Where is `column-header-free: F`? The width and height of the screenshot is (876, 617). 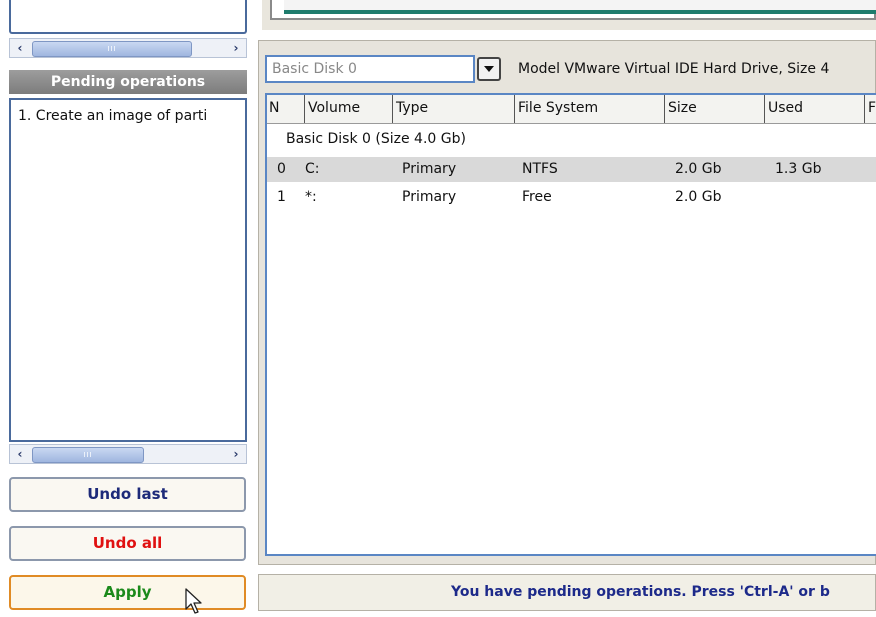
column-header-free: F is located at coordinates (870, 109).